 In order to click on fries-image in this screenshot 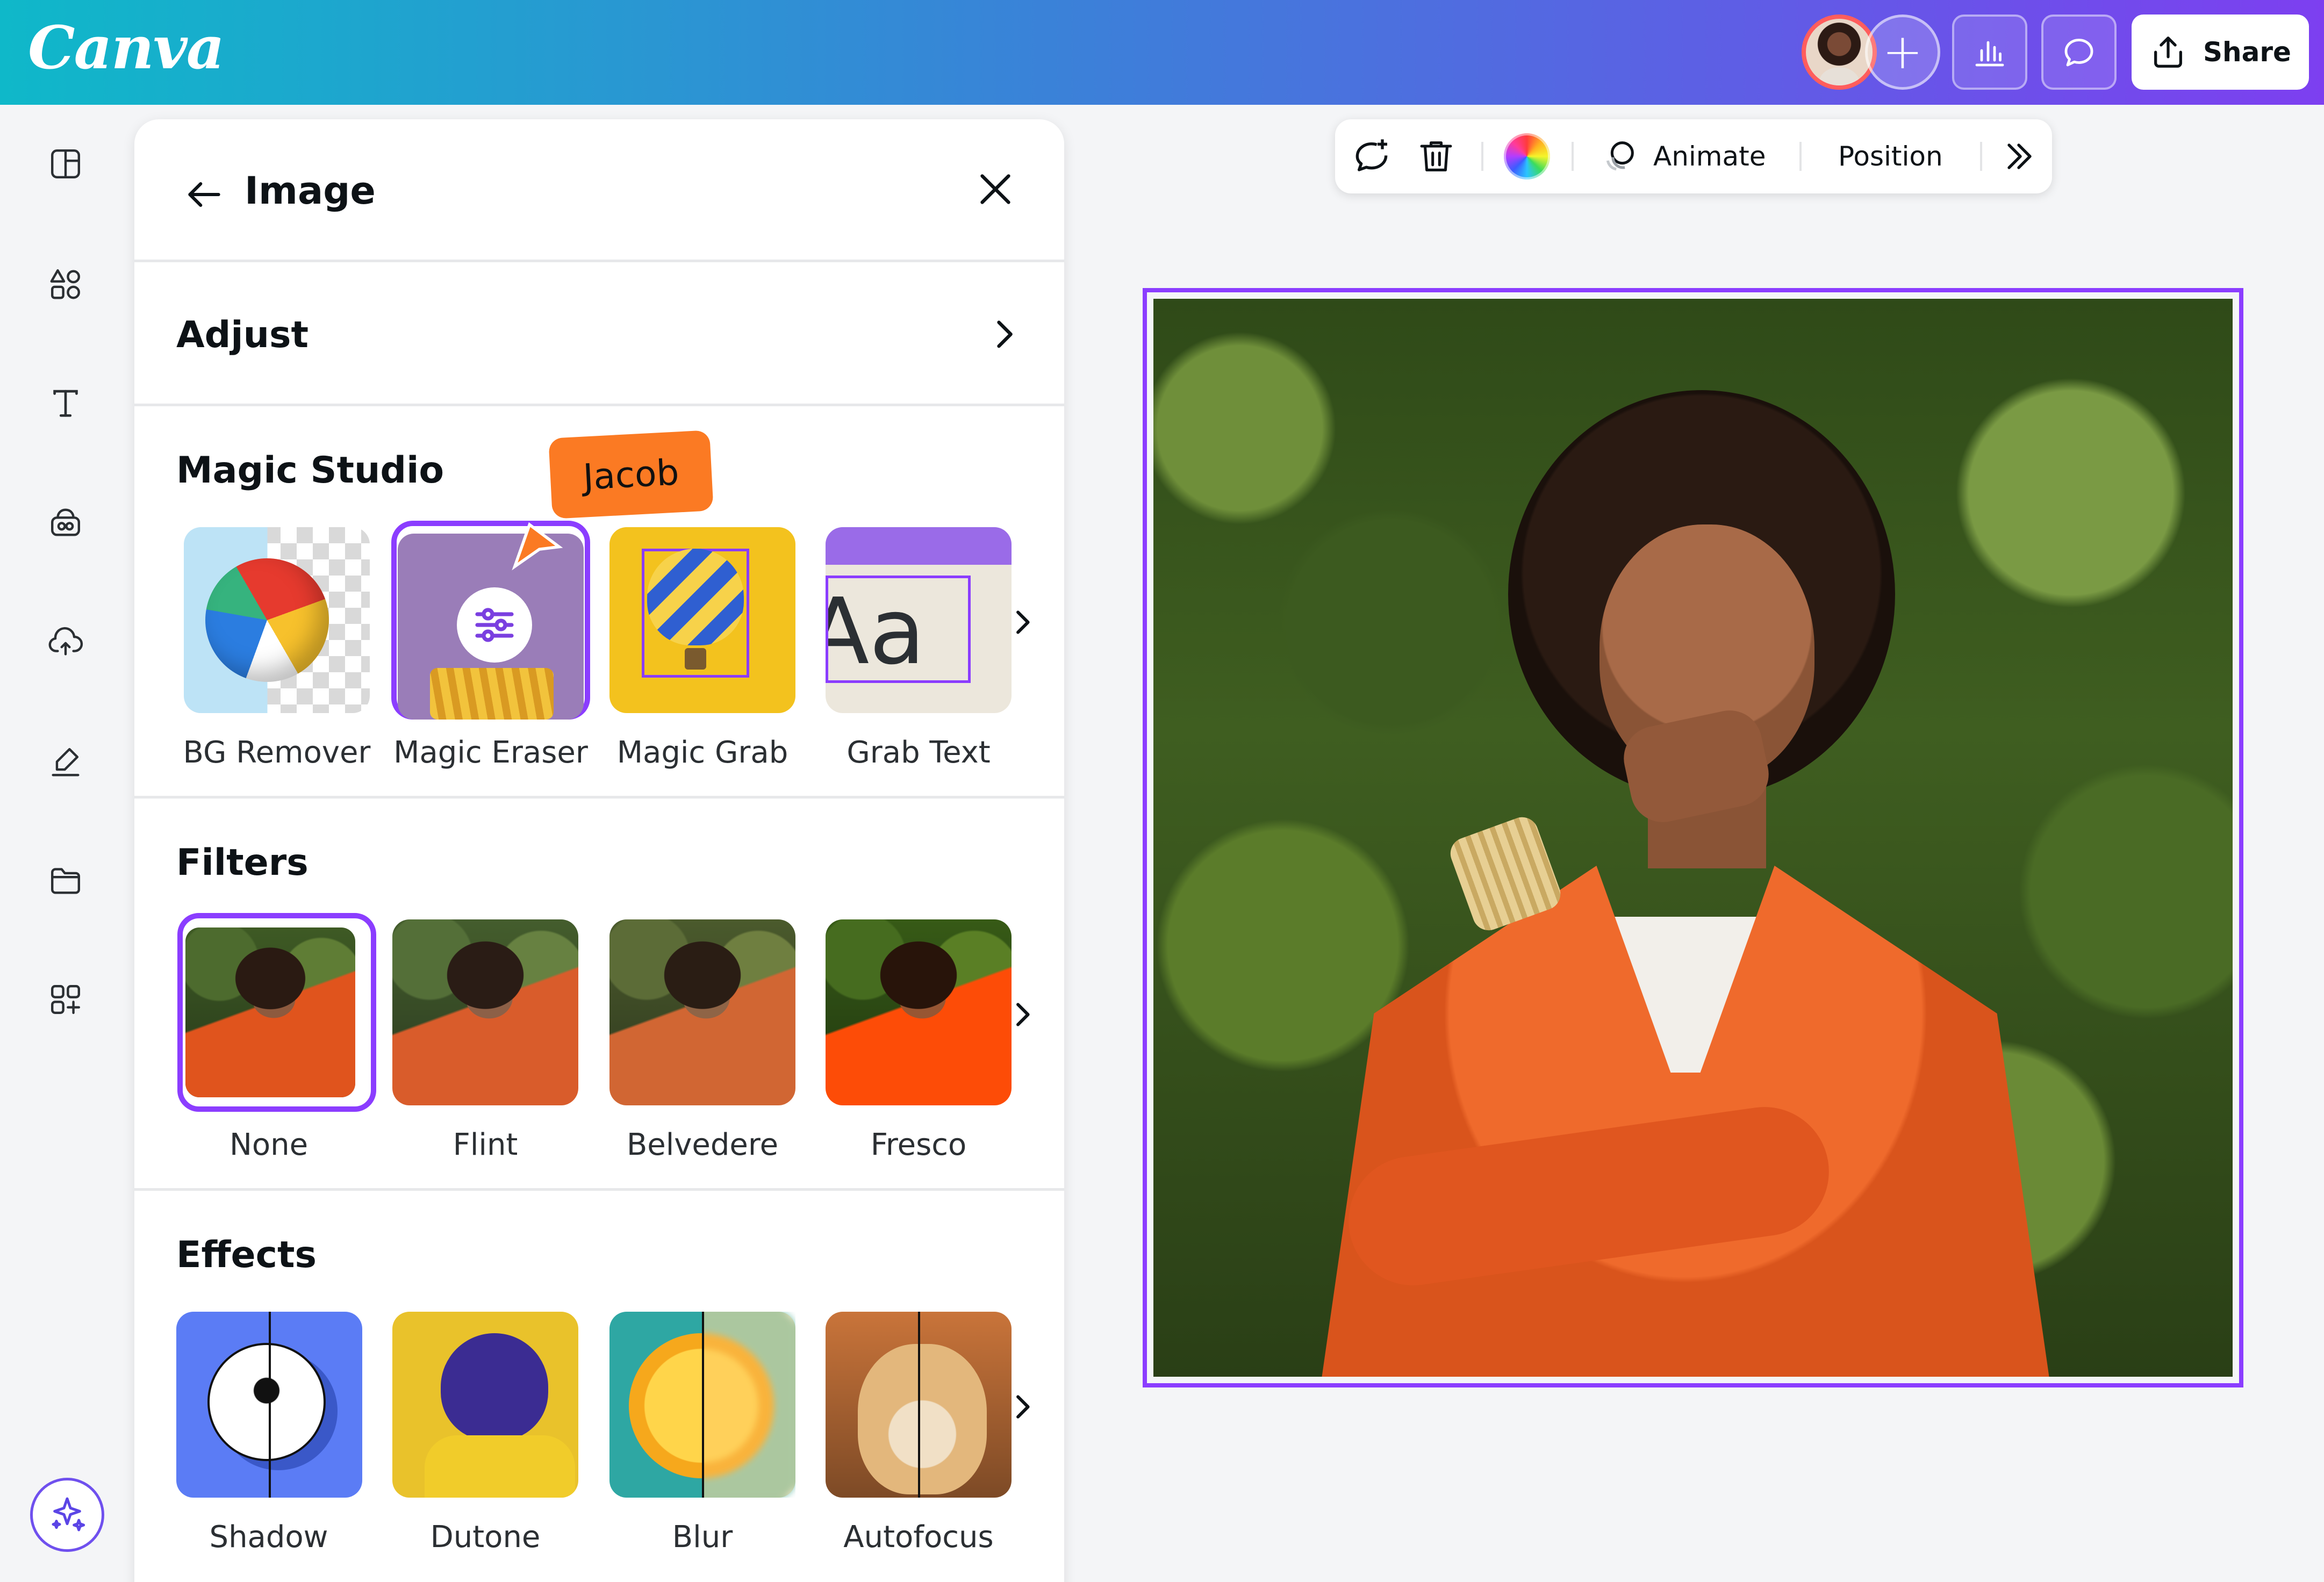, I will do `click(492, 694)`.